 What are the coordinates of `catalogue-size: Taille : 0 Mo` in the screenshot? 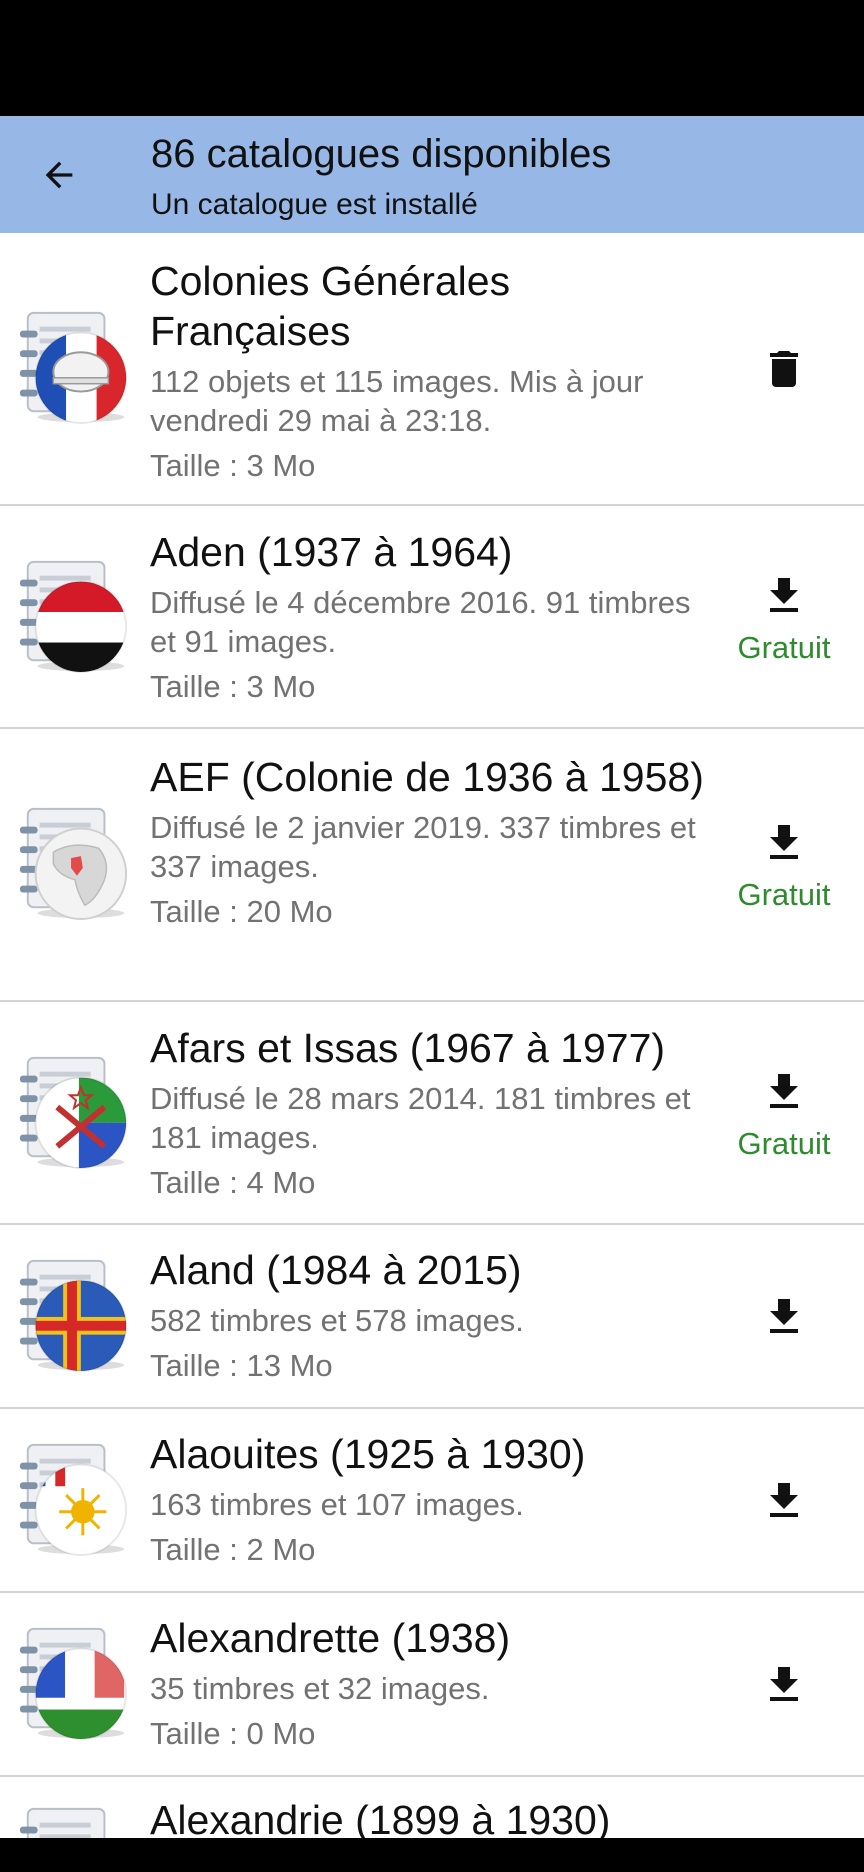 It's located at (233, 1733).